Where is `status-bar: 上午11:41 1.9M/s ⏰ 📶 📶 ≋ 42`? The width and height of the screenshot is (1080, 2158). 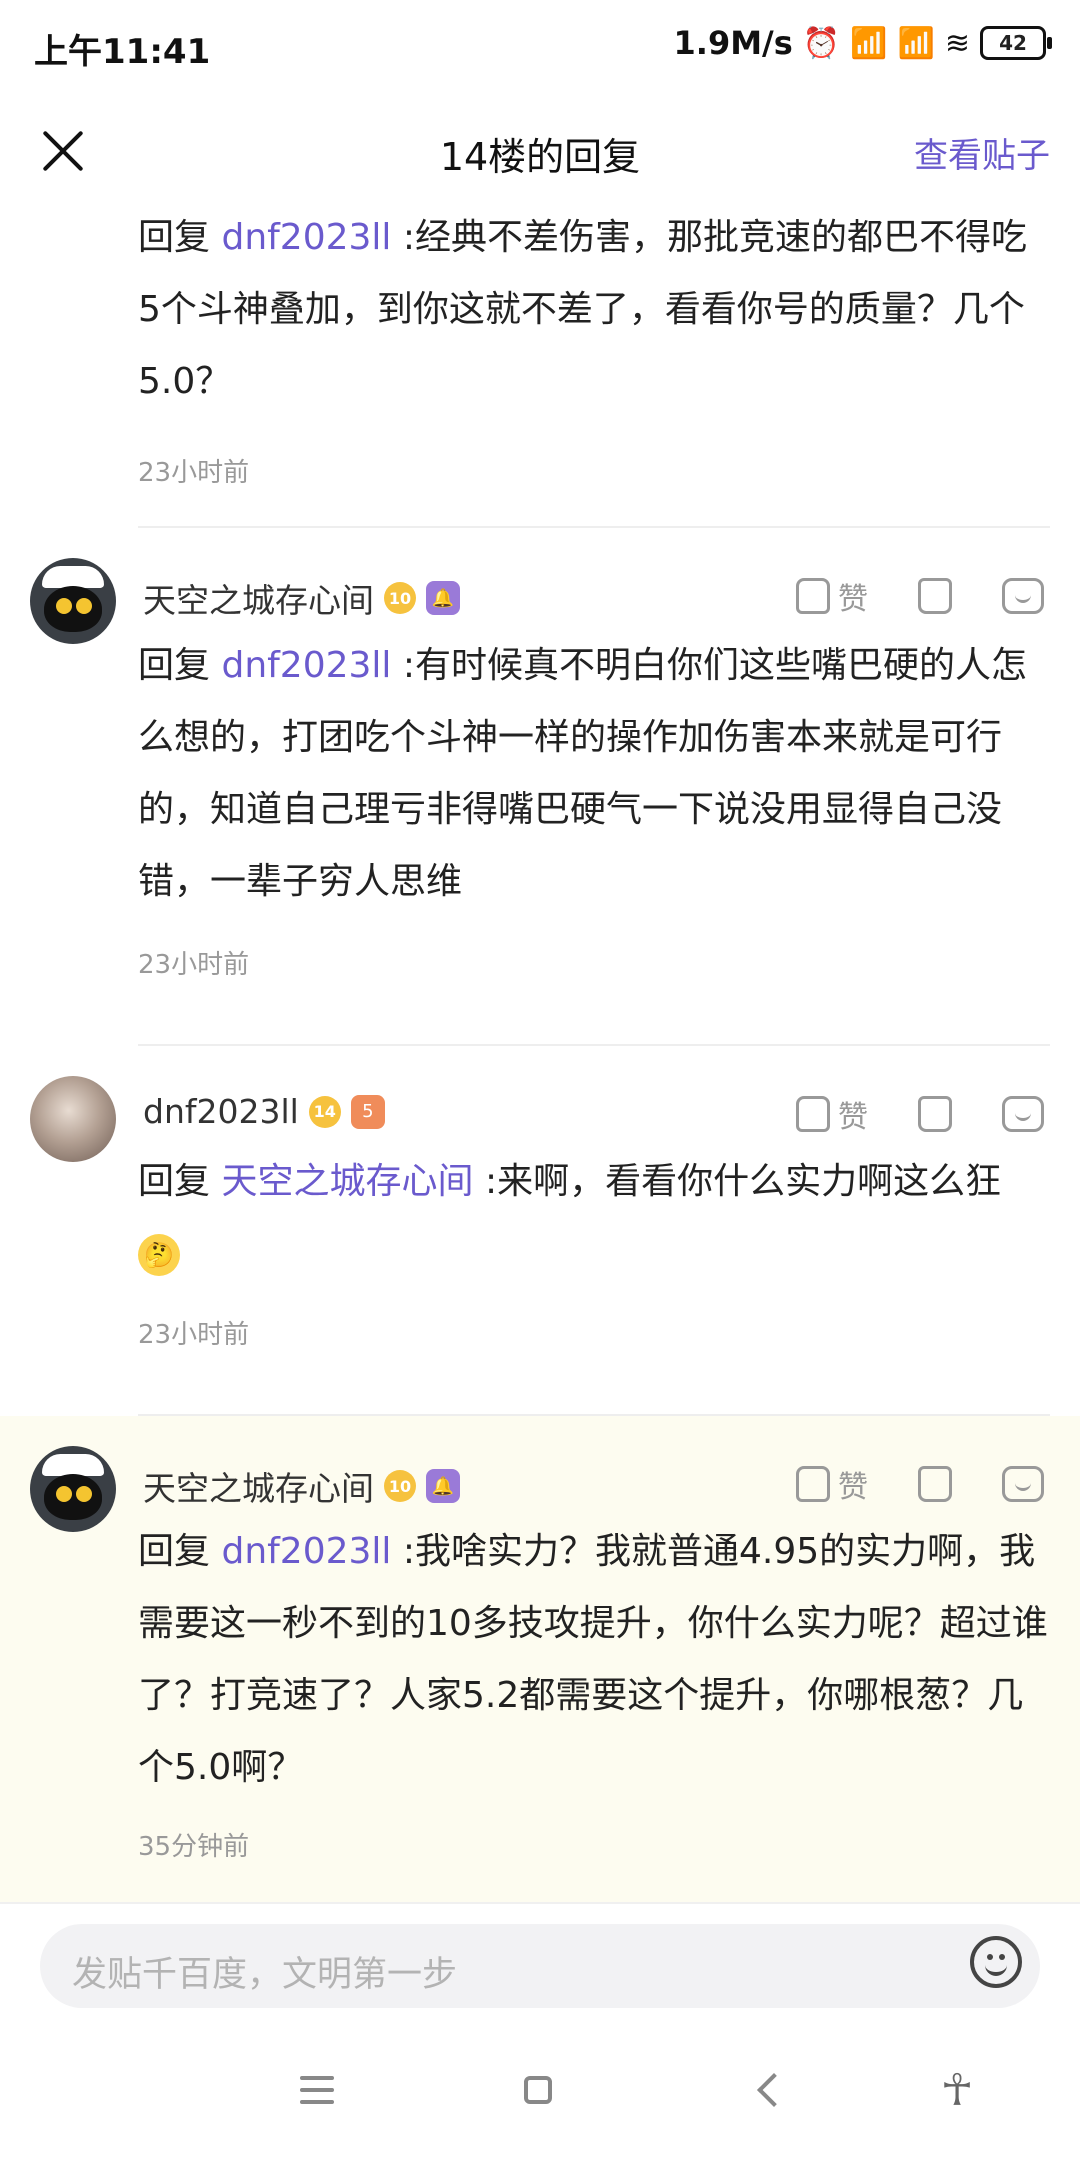
status-bar: 上午11:41 1.9M/s ⏰ 📶 📶 ≋ 42 is located at coordinates (540, 48).